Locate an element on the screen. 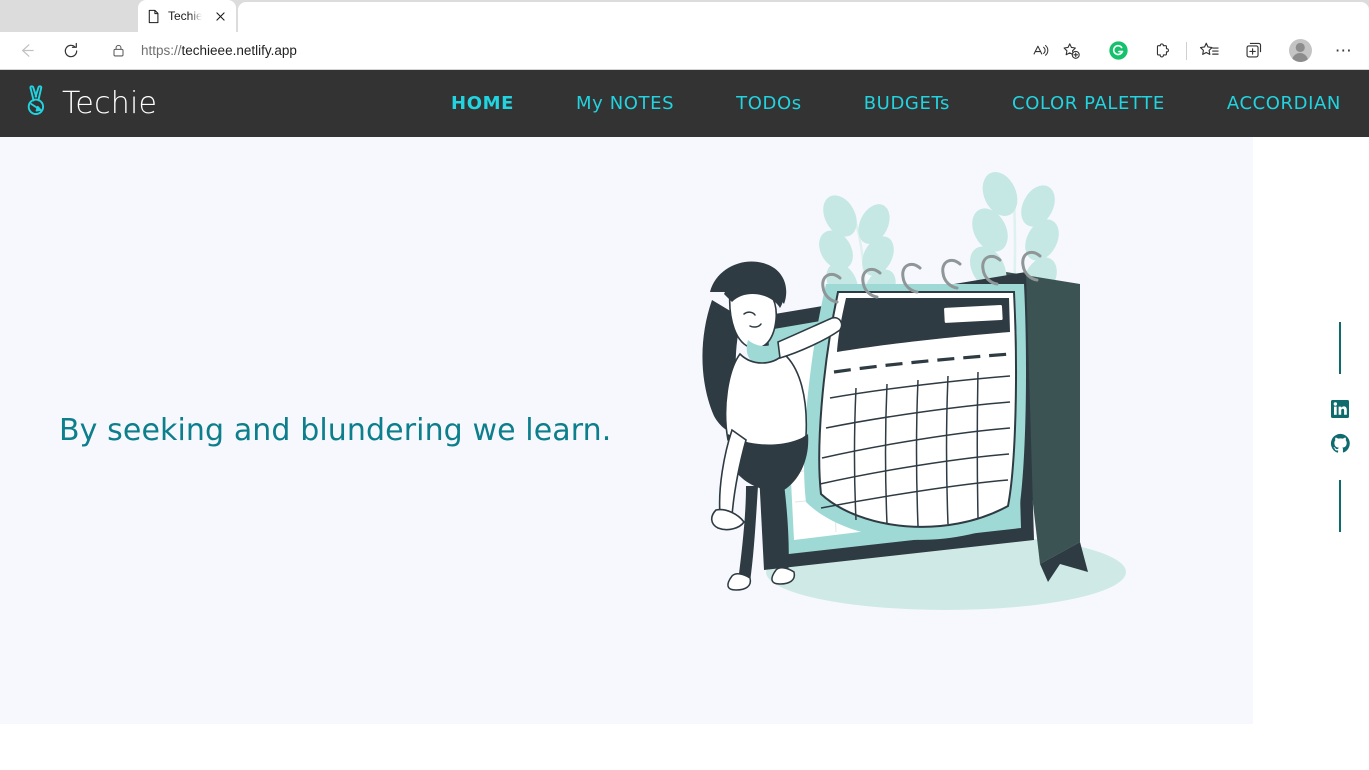 The image size is (1369, 770). url-scheme: https:// is located at coordinates (161, 50).